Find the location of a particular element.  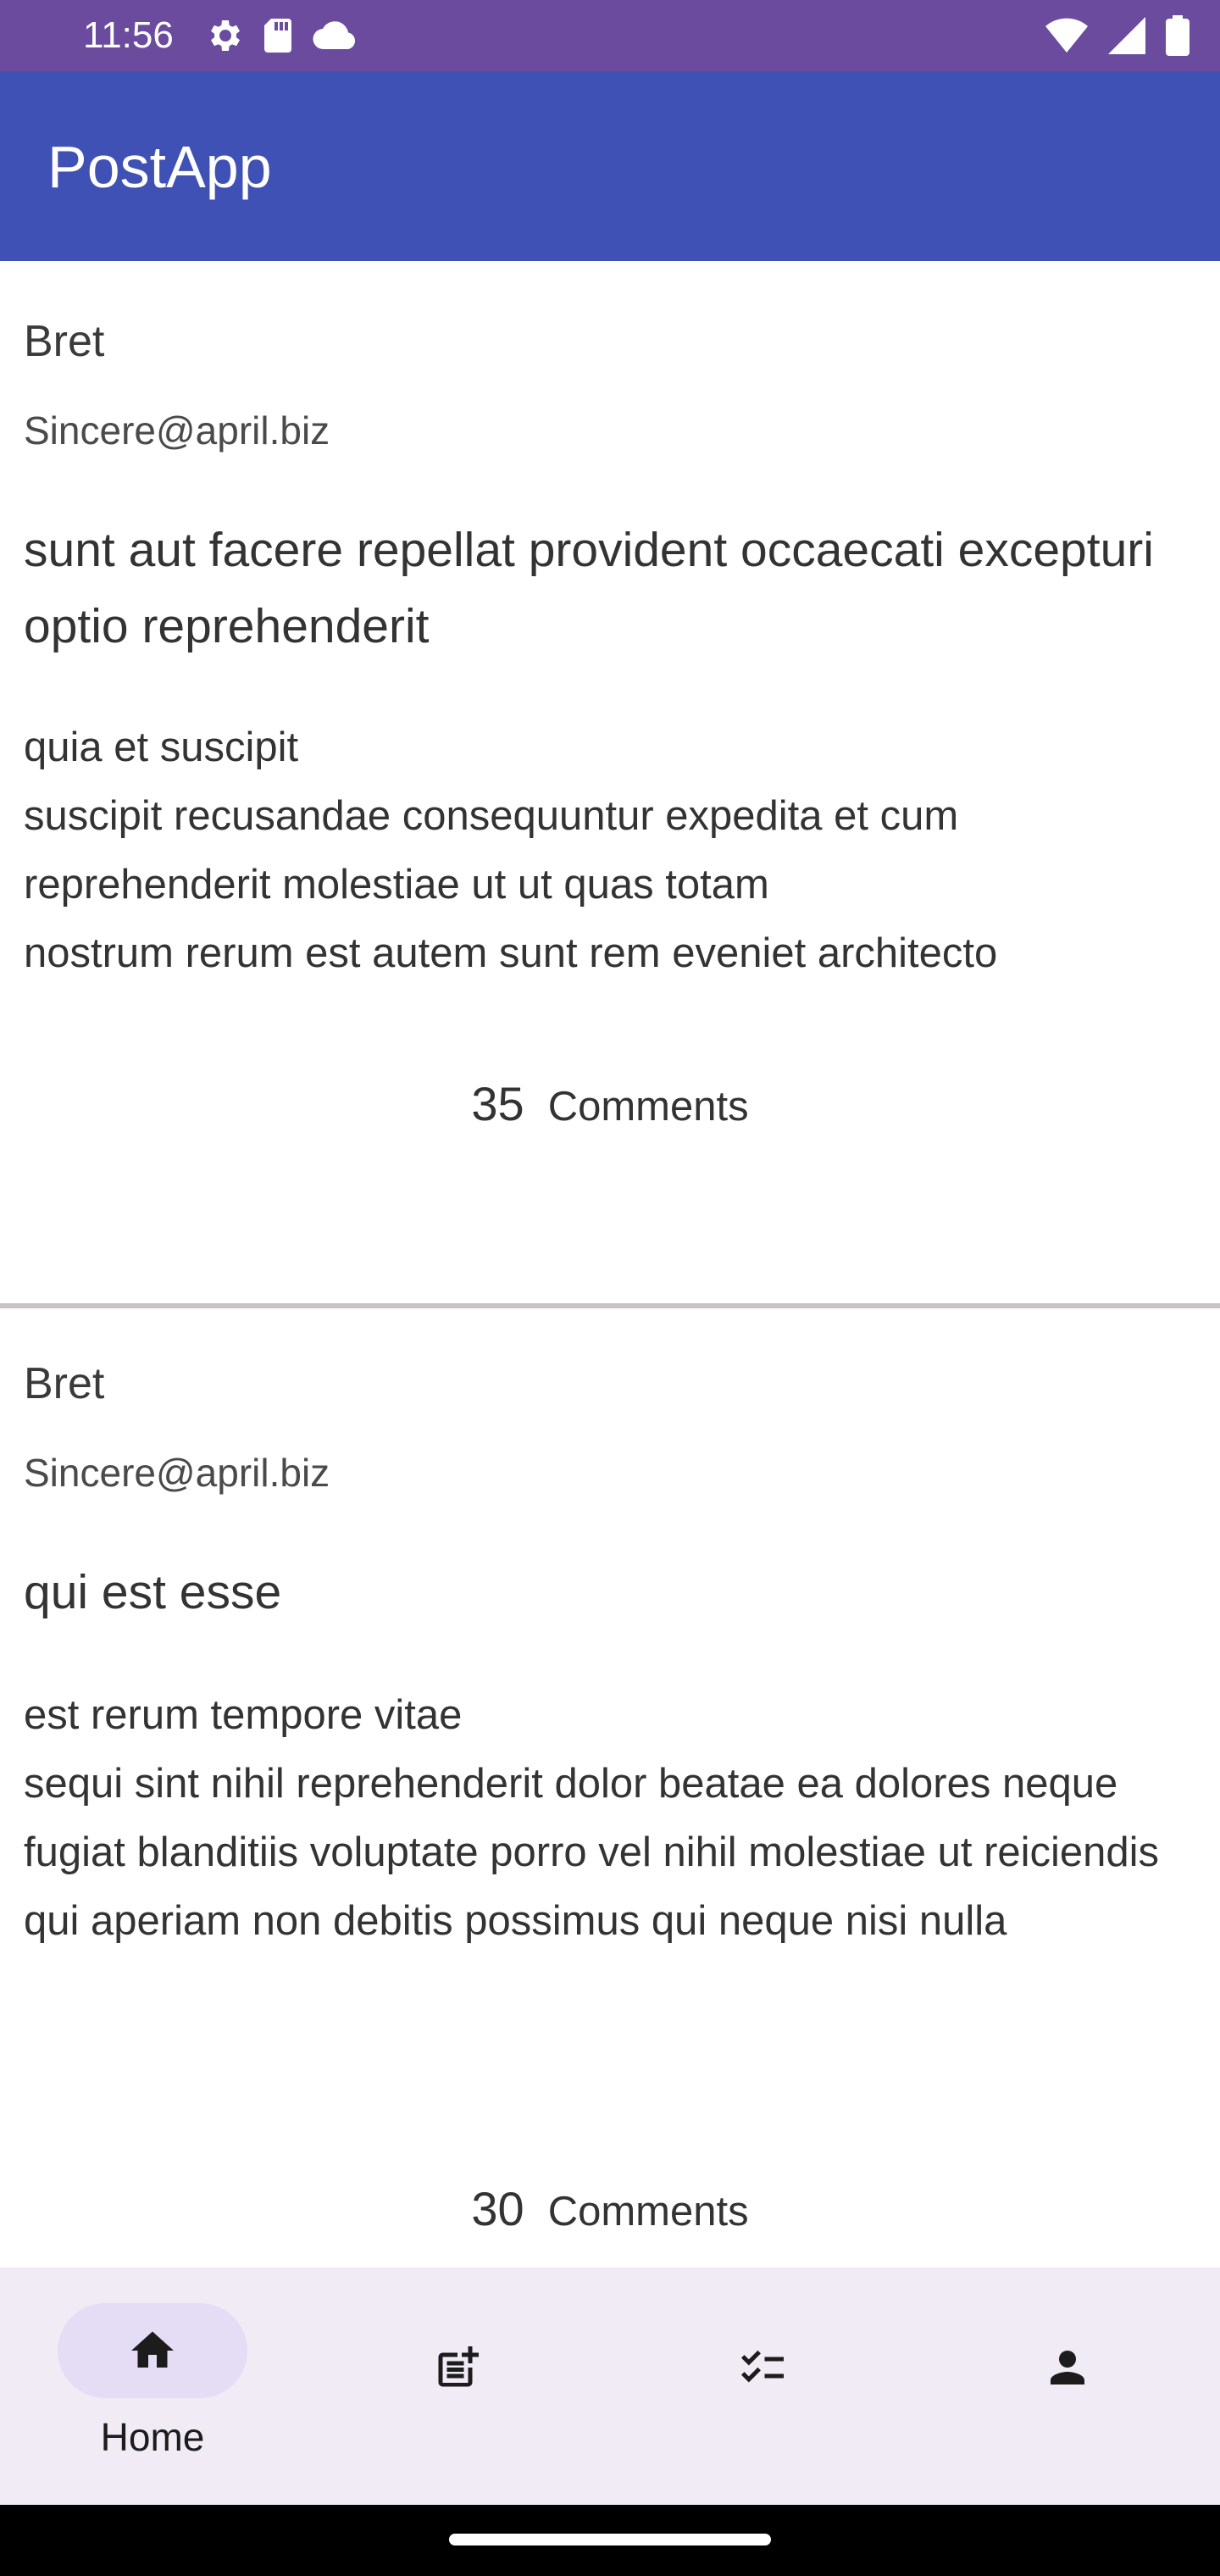

status-time: 11:56 is located at coordinates (128, 35).